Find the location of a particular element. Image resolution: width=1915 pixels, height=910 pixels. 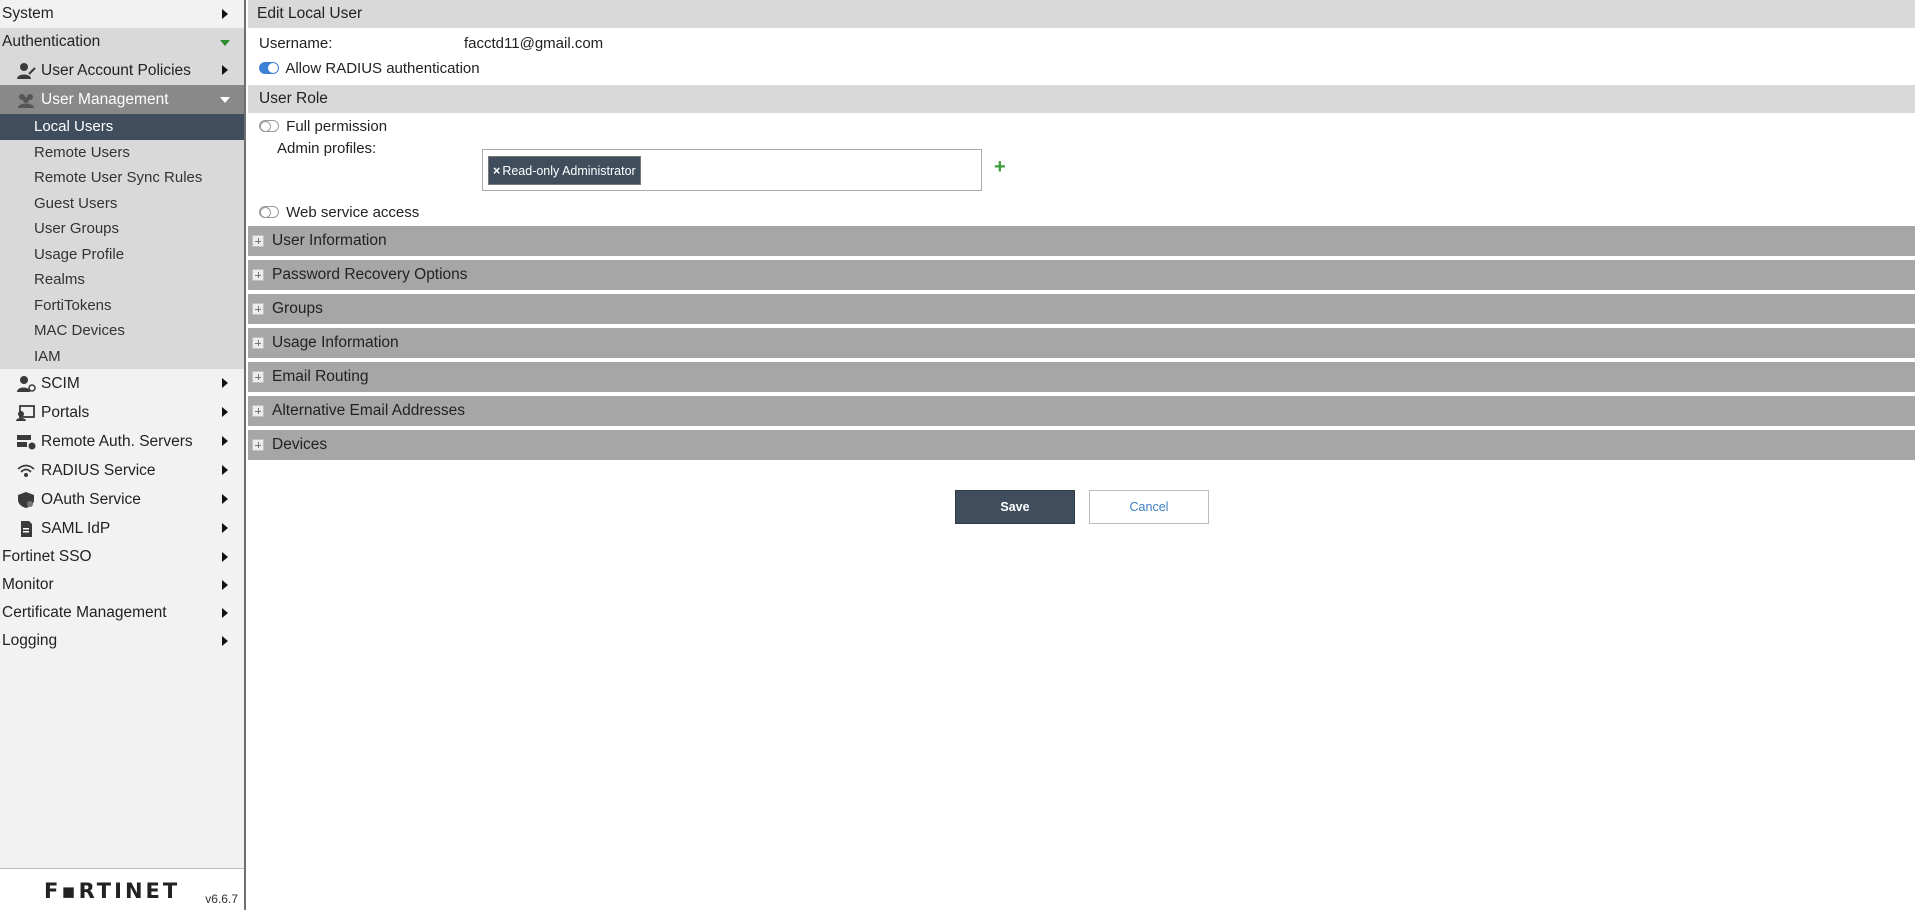

admin-profile-chip-label: Read-only Administrator is located at coordinates (569, 171).